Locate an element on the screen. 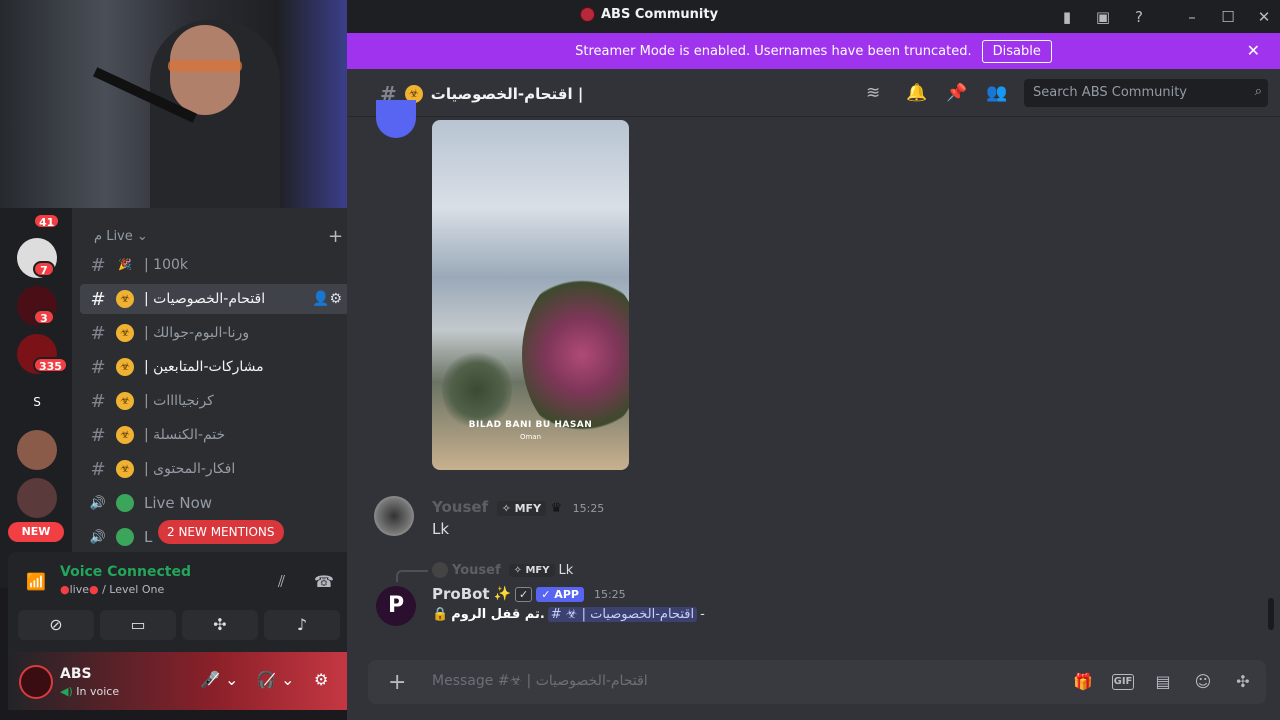  search-icon: ⌕ is located at coordinates (1258, 91).